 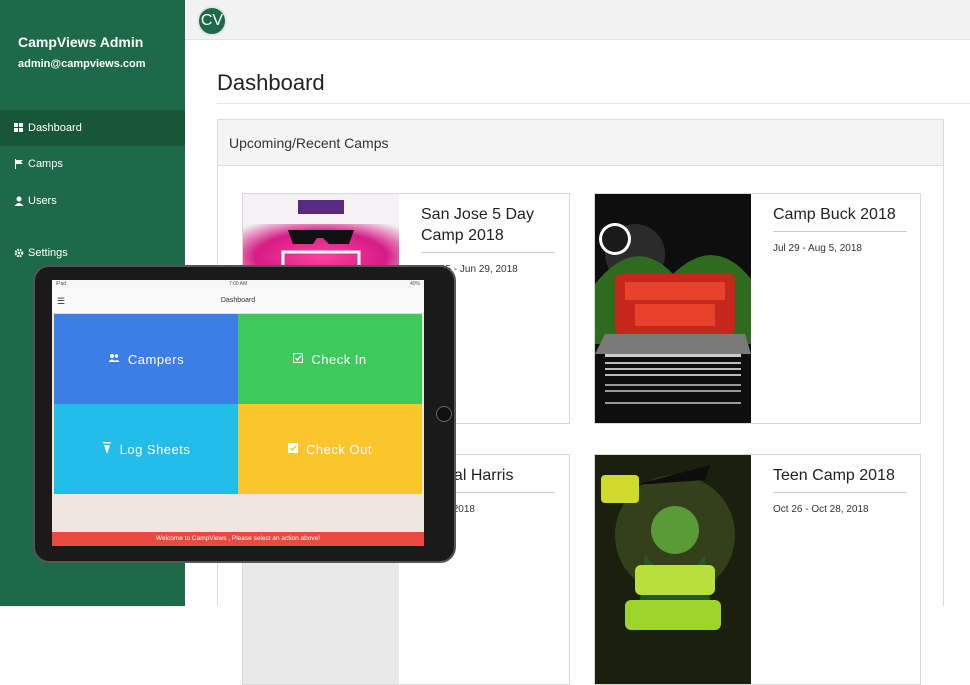 What do you see at coordinates (82, 64) in the screenshot?
I see `admin-email: admin@campviews.com` at bounding box center [82, 64].